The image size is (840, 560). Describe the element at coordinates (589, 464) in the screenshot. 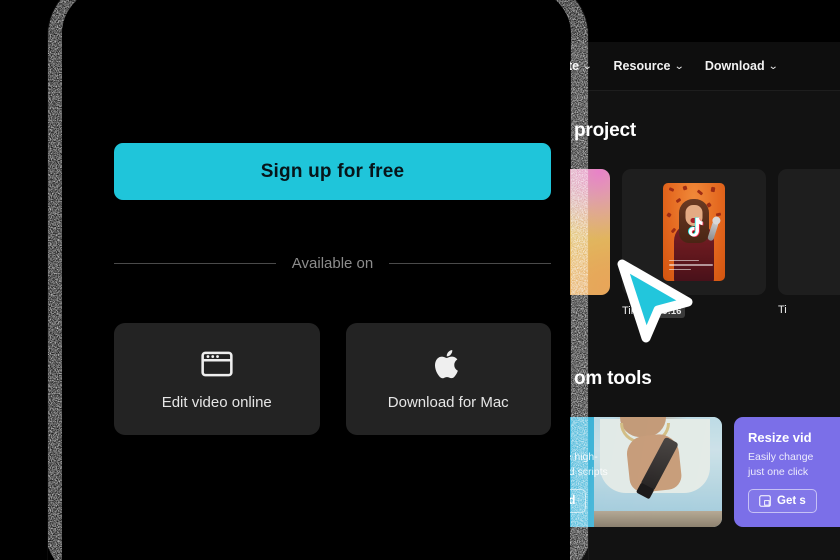

I see `tool-card-description: generate high- TikTok ad scripts` at that location.